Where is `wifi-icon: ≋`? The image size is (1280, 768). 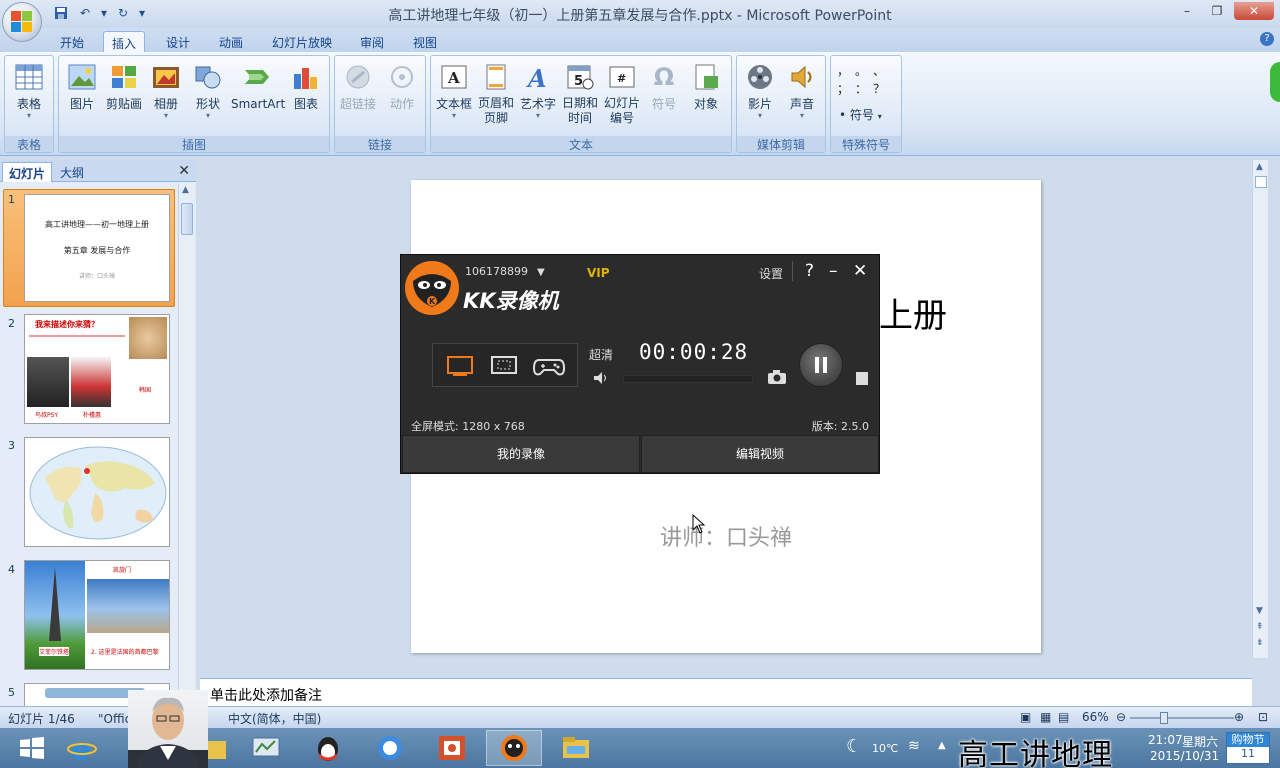
wifi-icon: ≋ is located at coordinates (914, 746).